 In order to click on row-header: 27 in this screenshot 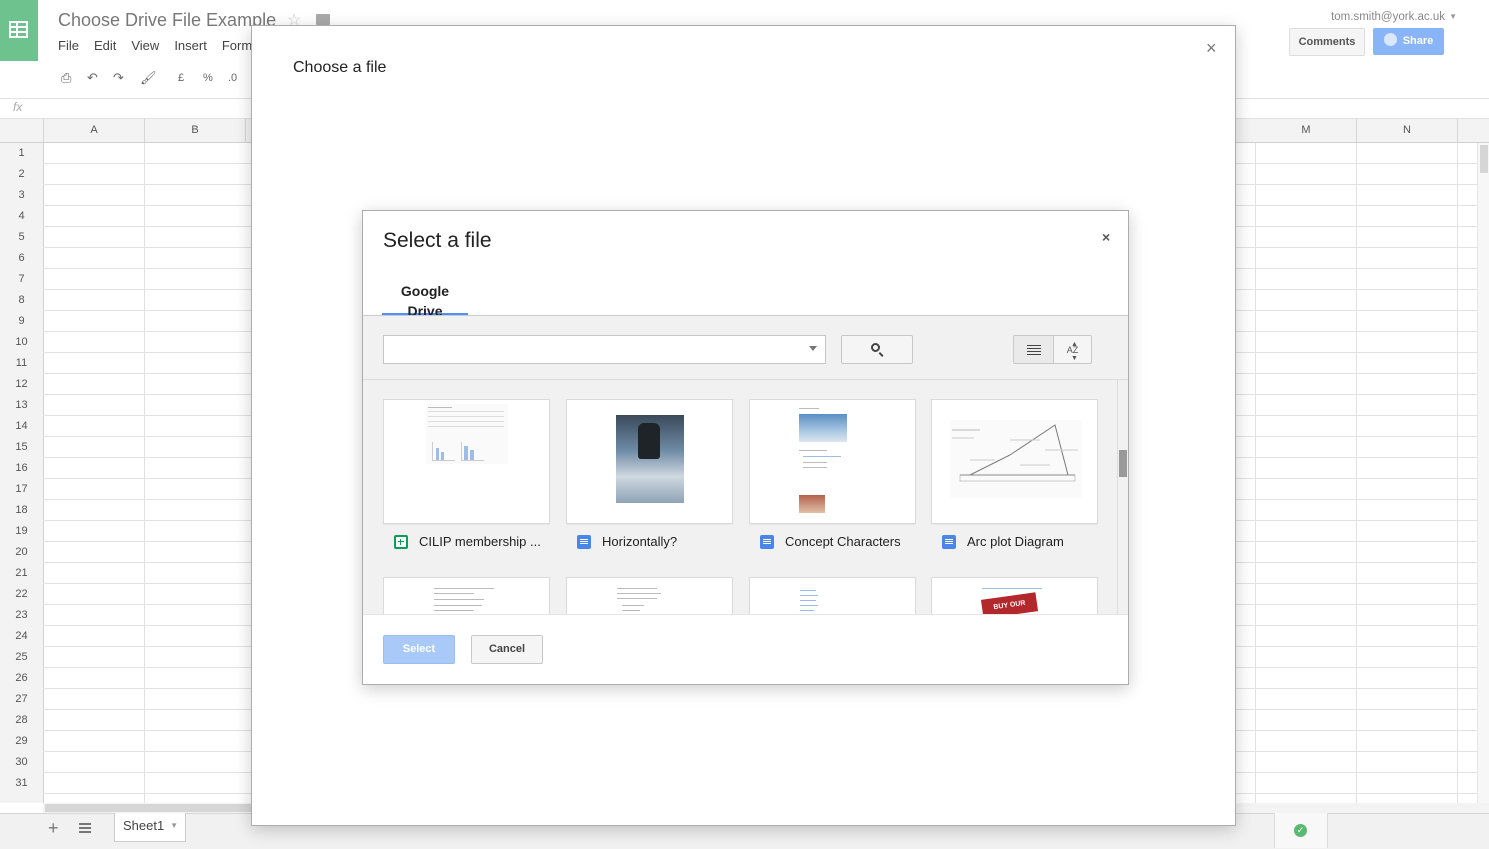, I will do `click(21, 699)`.